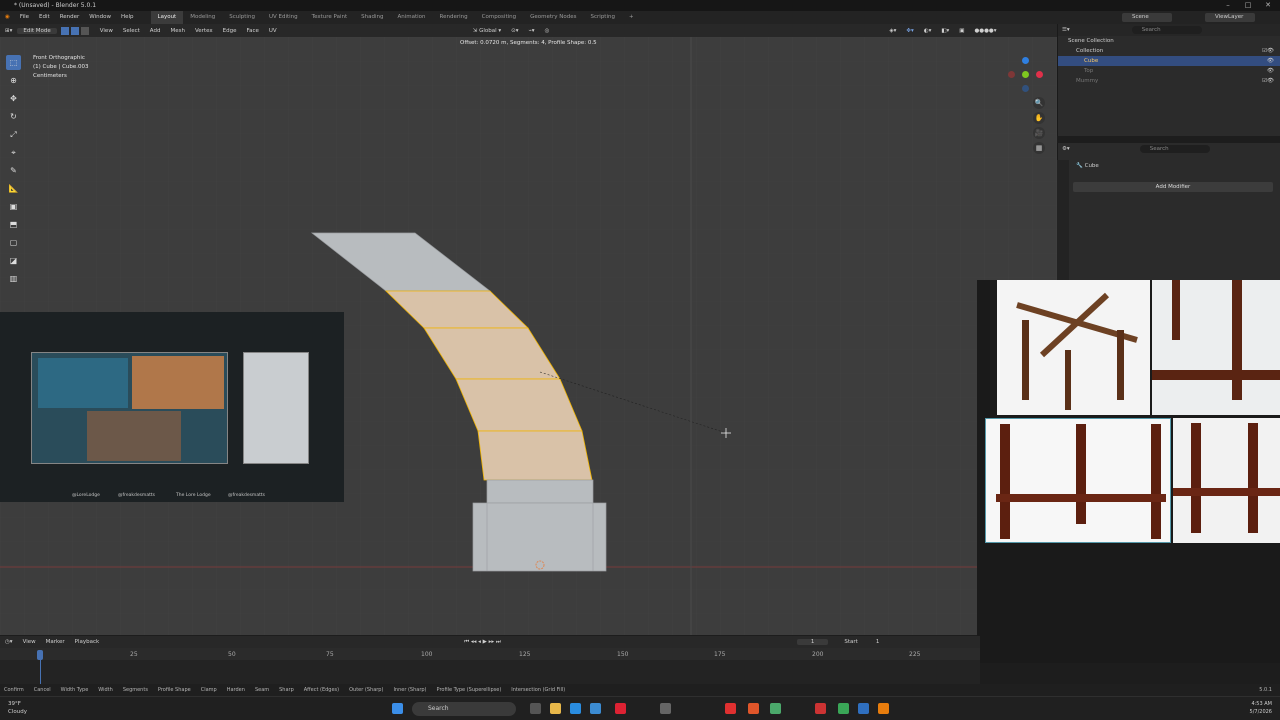 The image size is (1280, 720). What do you see at coordinates (1011, 74) in the screenshot?
I see `gizmo-neg-x` at bounding box center [1011, 74].